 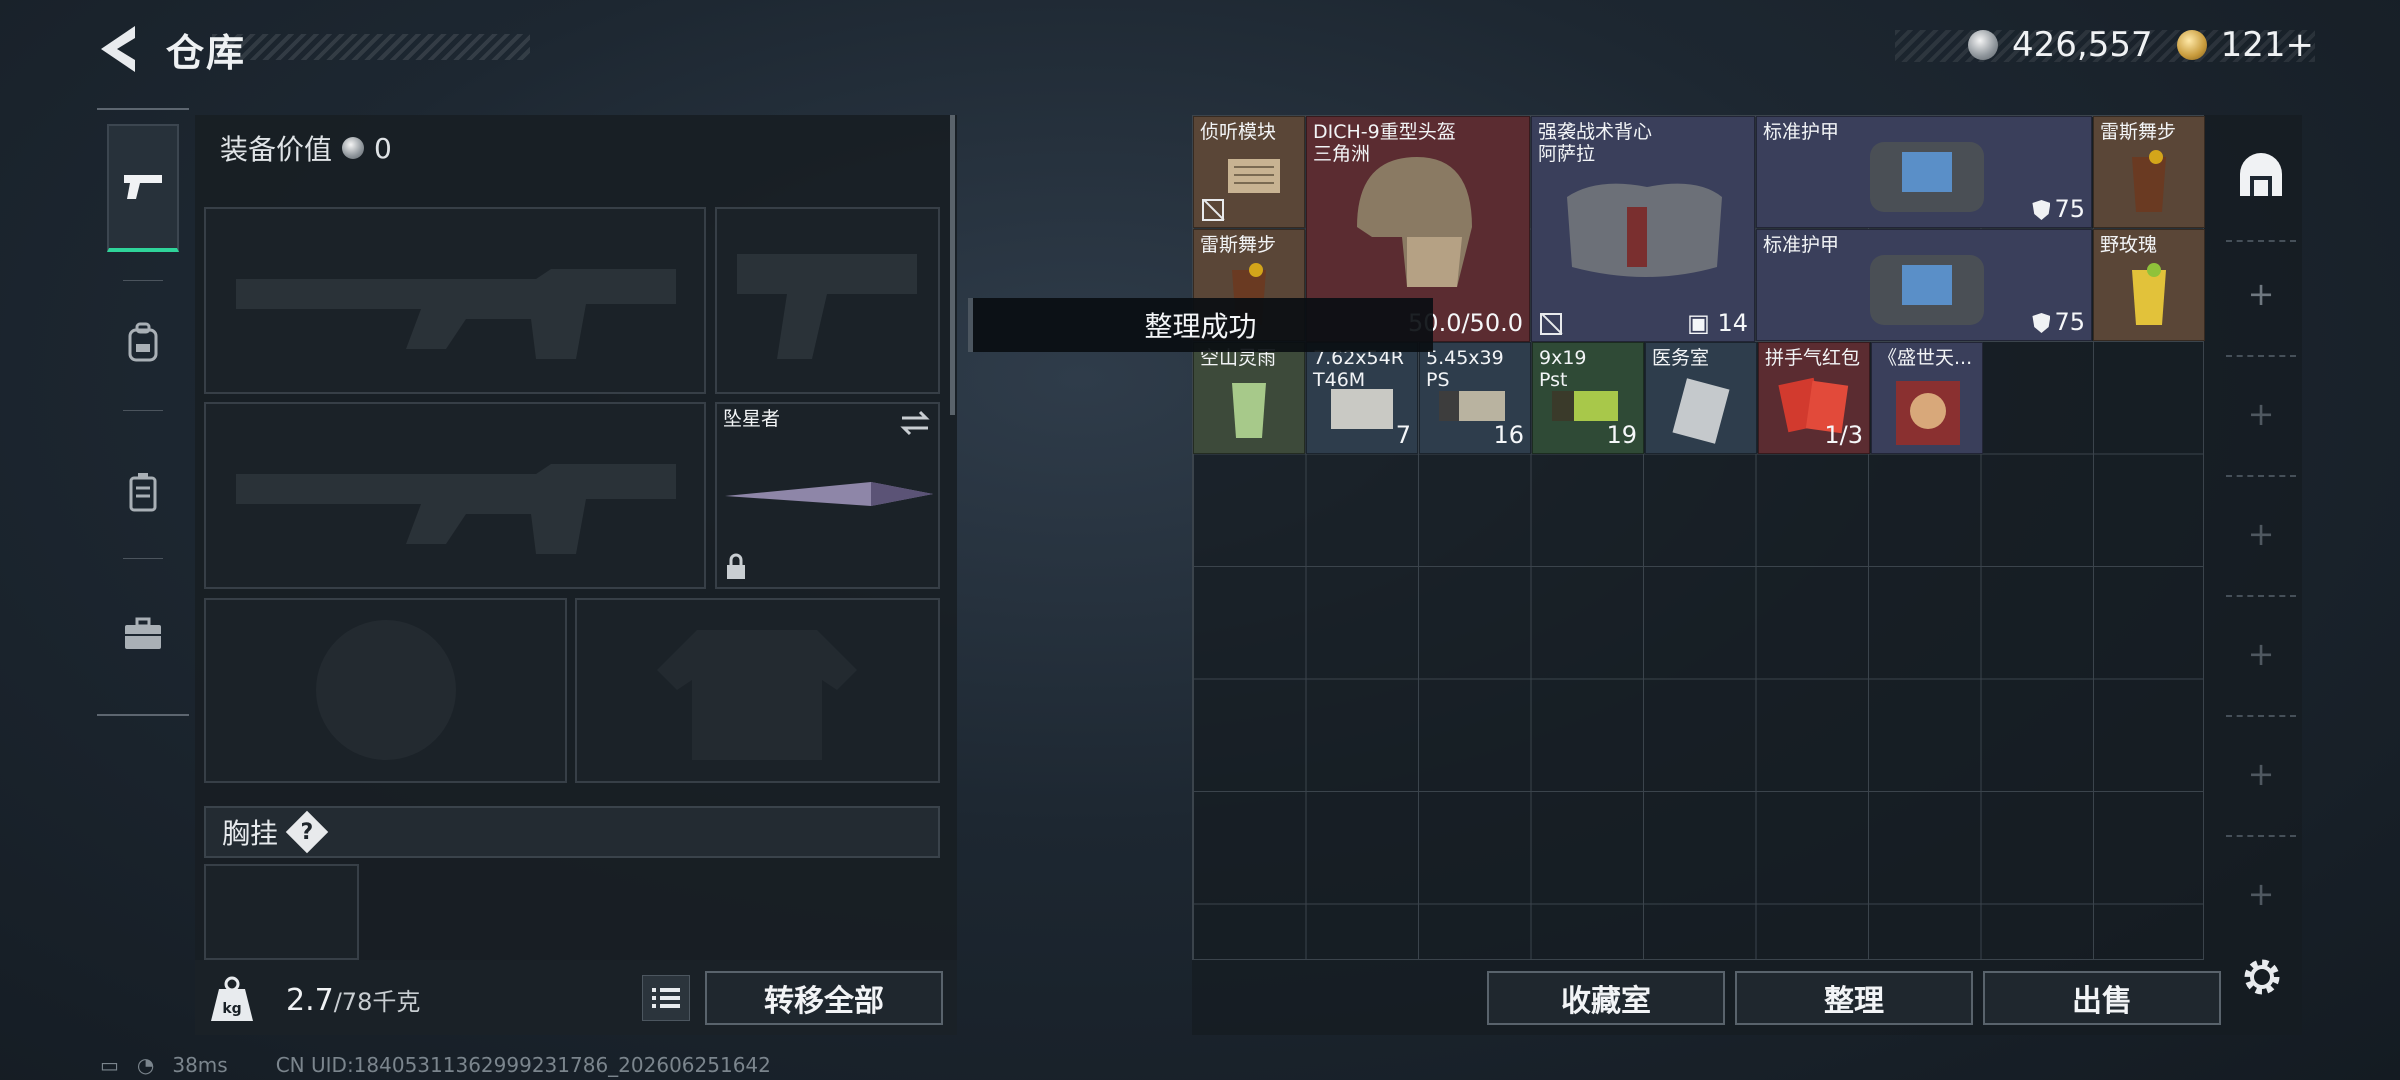 I want to click on melee-slot: 坠星者, so click(x=827, y=495).